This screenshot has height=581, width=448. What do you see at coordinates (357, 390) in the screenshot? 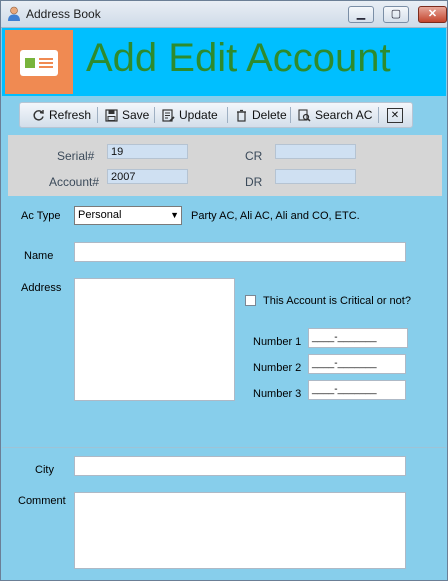
I see `number3-input: ____-_______` at bounding box center [357, 390].